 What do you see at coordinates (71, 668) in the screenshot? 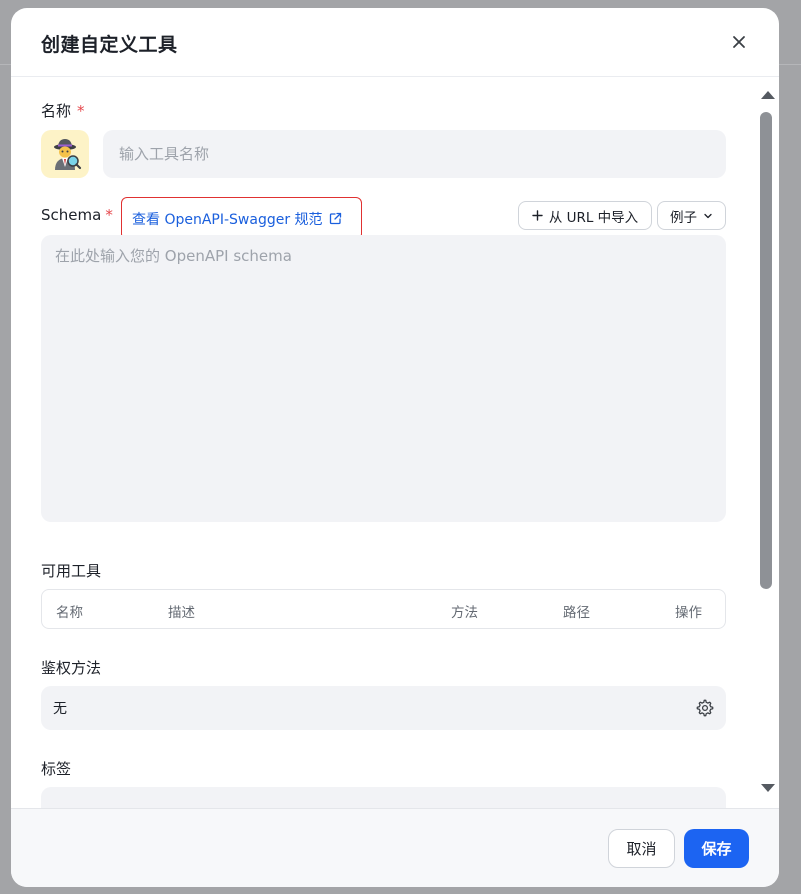
I see `auth-method-label: 鉴权方法` at bounding box center [71, 668].